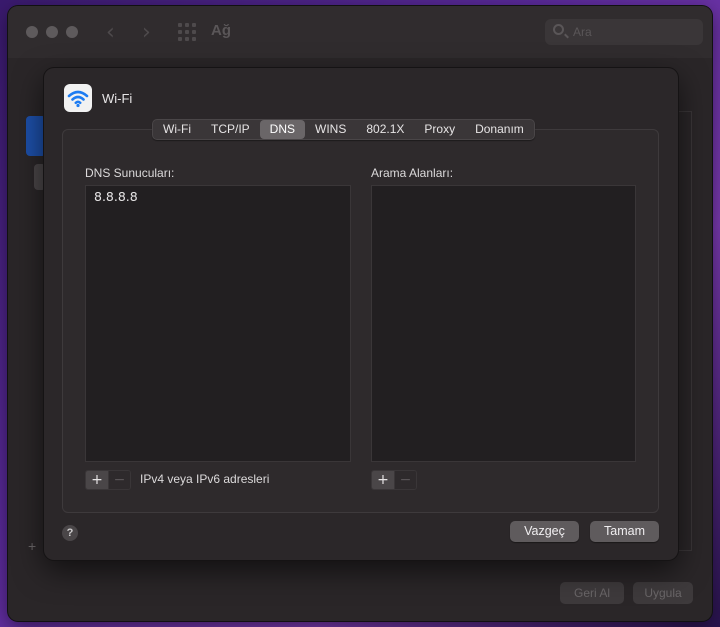  What do you see at coordinates (78, 98) in the screenshot?
I see `wifi-icon` at bounding box center [78, 98].